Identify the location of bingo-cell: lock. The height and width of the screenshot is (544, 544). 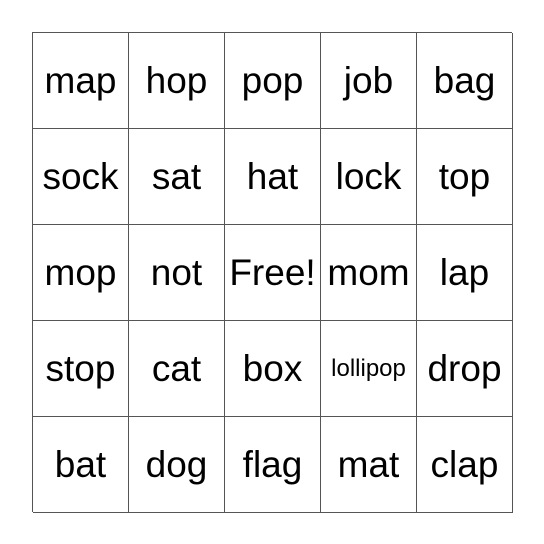
(369, 177).